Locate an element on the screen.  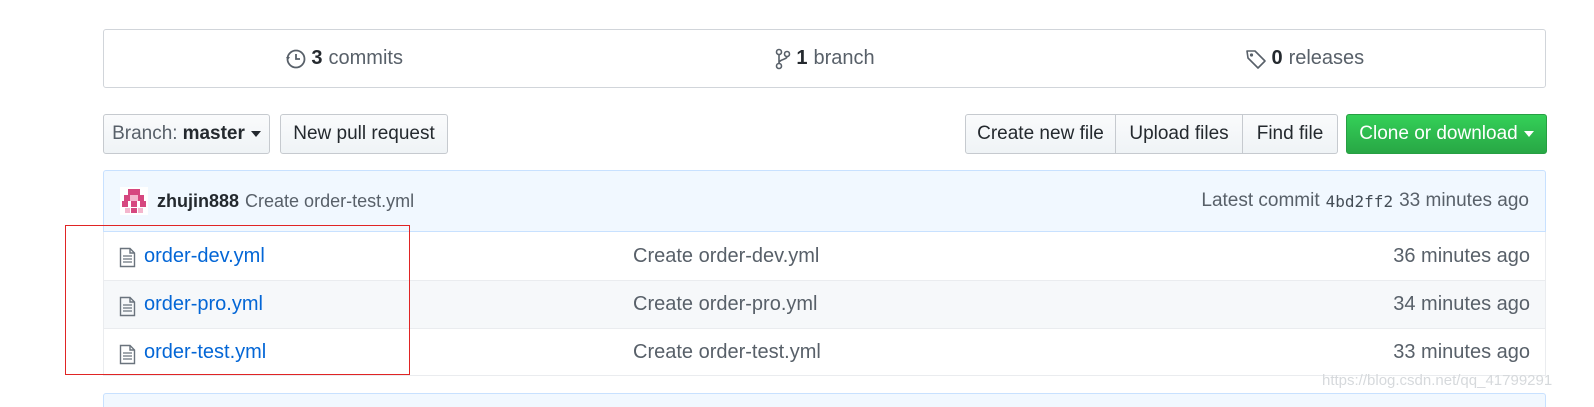
clone-or-download-button: Clone or download is located at coordinates (1446, 134).